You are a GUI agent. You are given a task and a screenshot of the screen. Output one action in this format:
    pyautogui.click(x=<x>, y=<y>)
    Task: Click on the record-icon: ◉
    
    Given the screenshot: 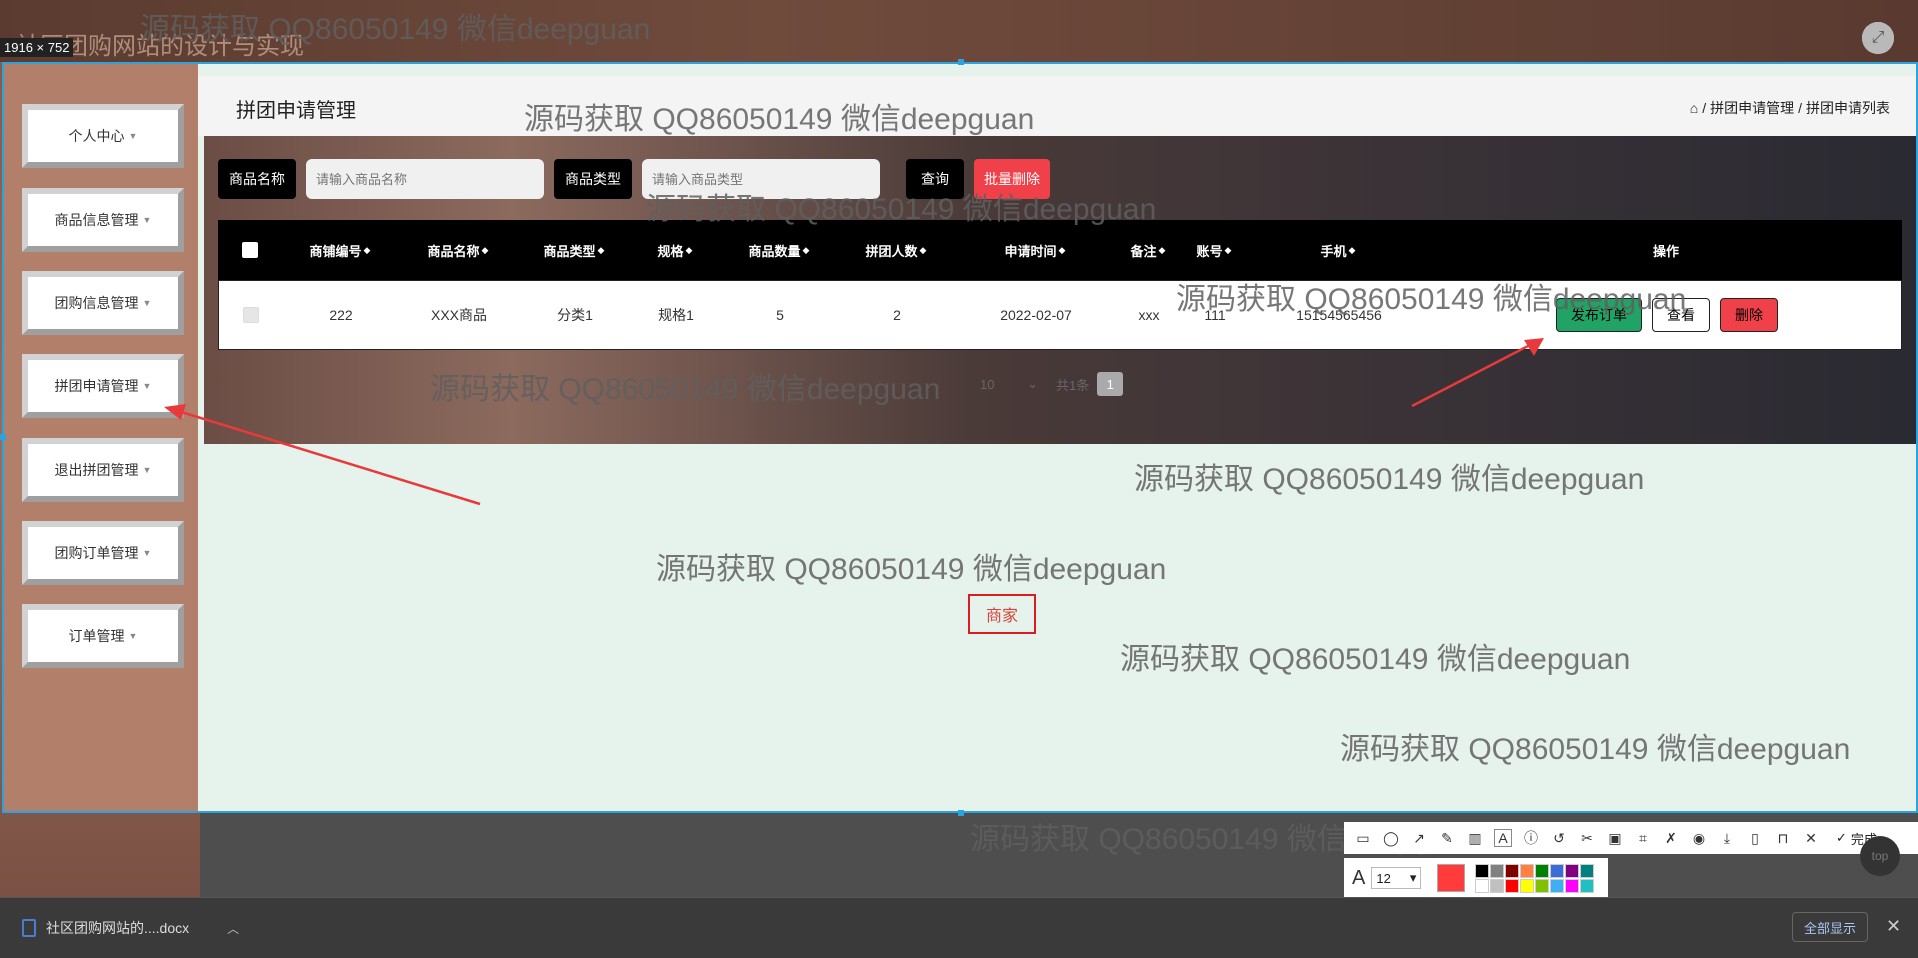 What is the action you would take?
    pyautogui.click(x=1699, y=838)
    